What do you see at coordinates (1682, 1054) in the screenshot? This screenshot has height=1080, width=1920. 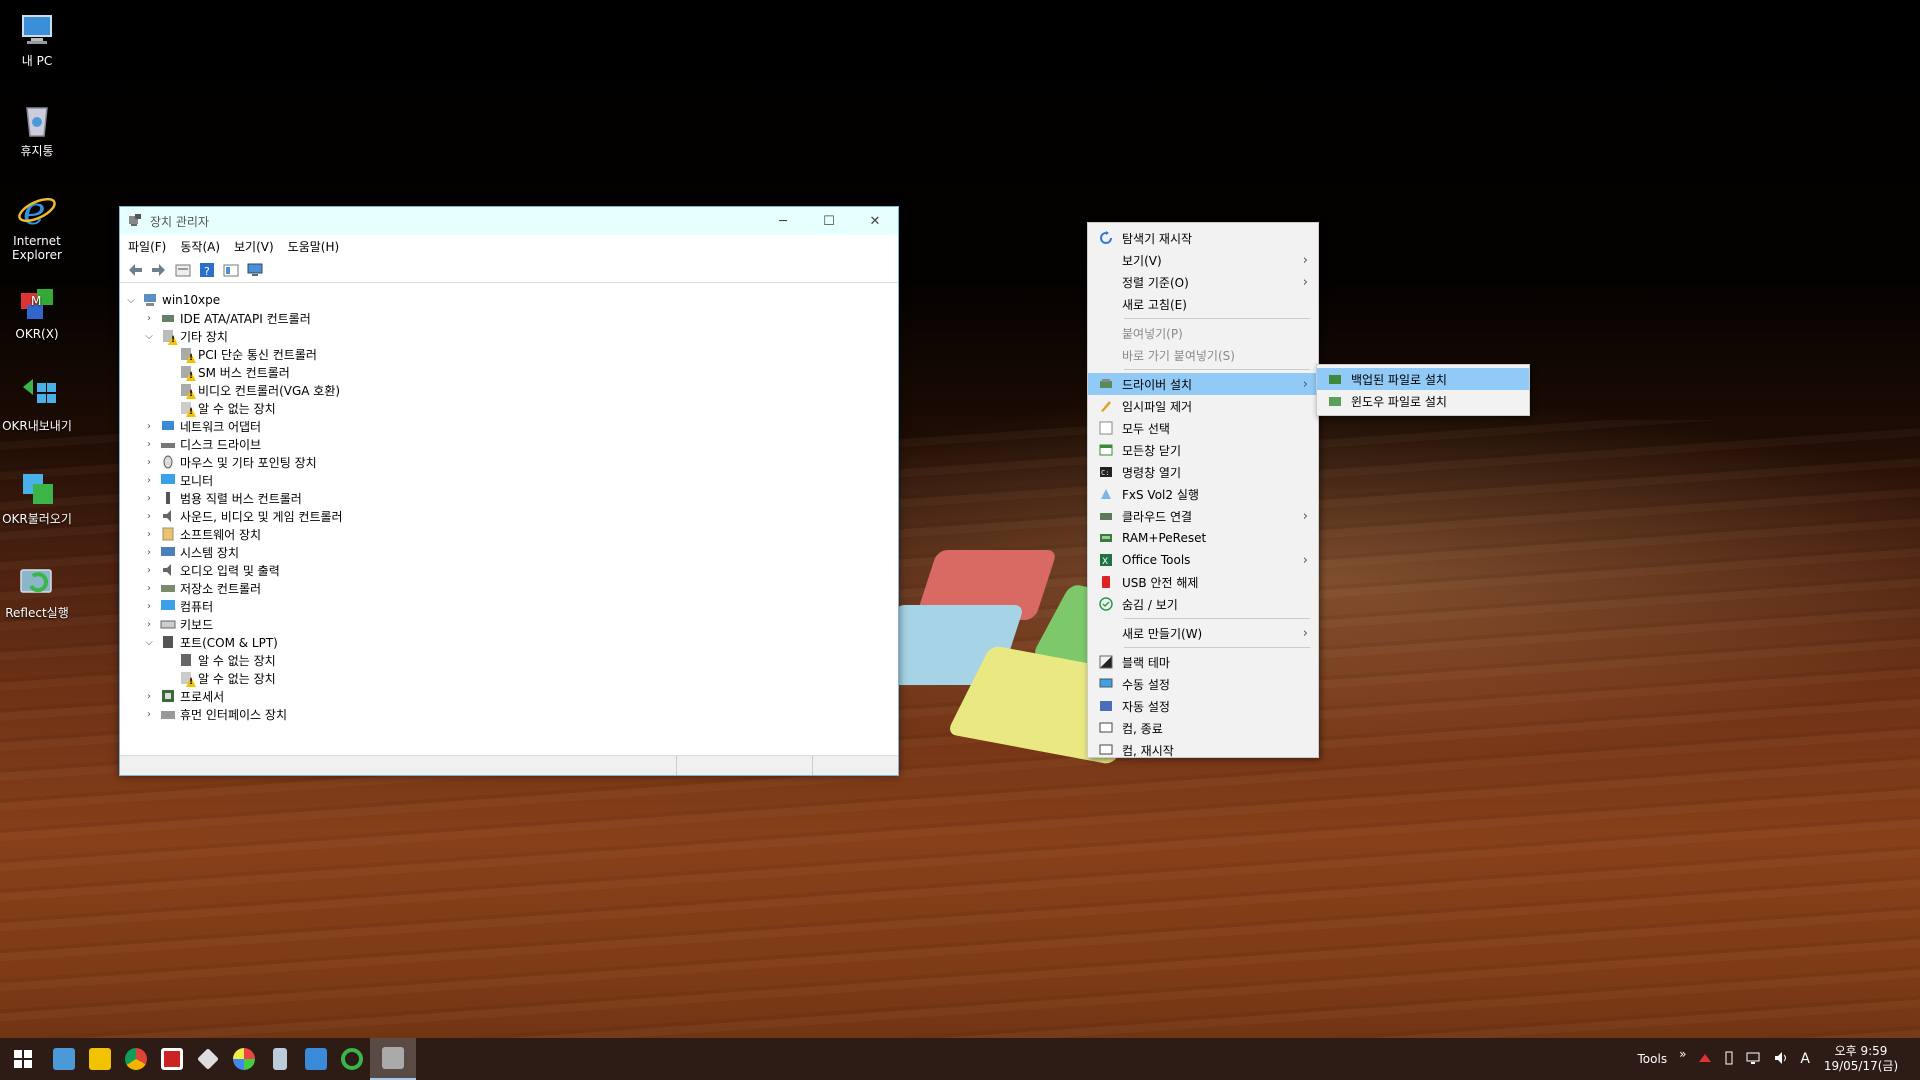 I see `chevron-double-right-icon: »` at bounding box center [1682, 1054].